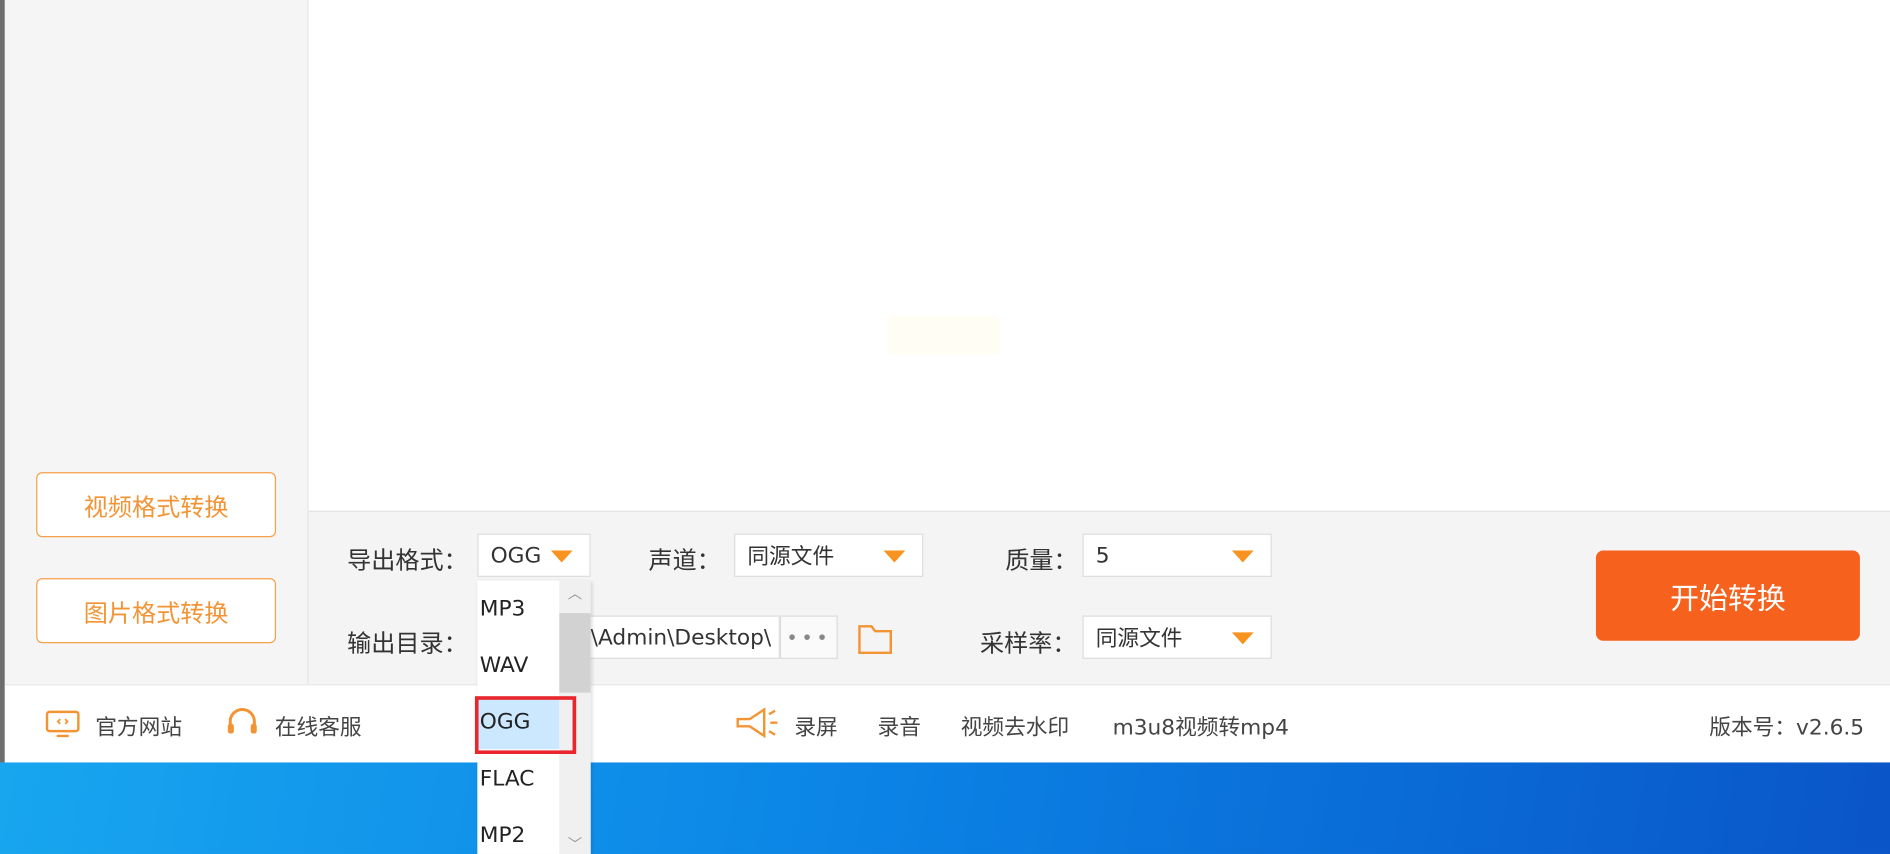 The image size is (1890, 854). Describe the element at coordinates (681, 637) in the screenshot. I see `output-dir-value: \Admin\Desktop\` at that location.